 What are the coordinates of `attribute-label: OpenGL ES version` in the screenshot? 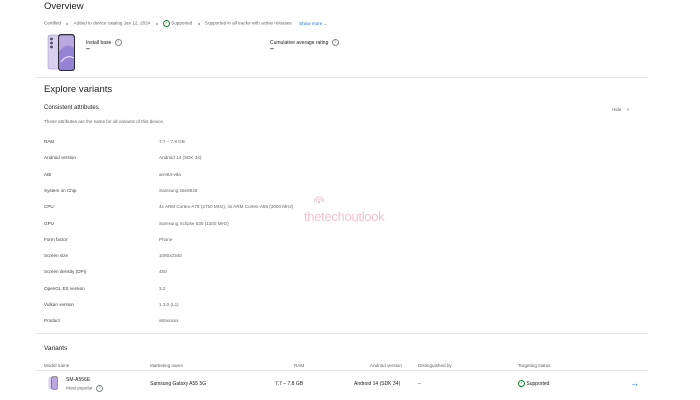 It's located at (64, 288).